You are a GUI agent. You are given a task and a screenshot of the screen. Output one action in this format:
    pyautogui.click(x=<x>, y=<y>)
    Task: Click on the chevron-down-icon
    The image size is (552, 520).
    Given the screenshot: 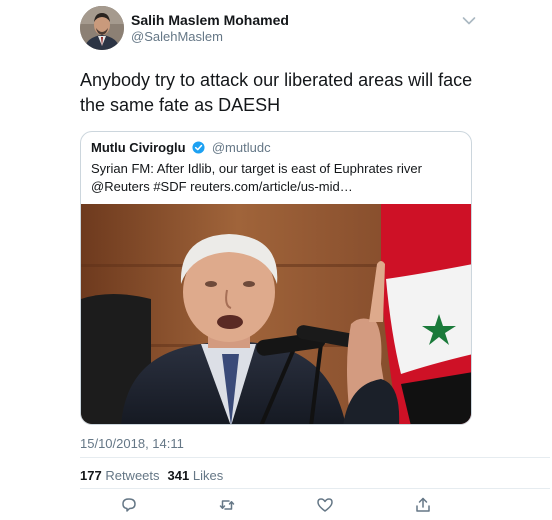 What is the action you would take?
    pyautogui.click(x=469, y=21)
    